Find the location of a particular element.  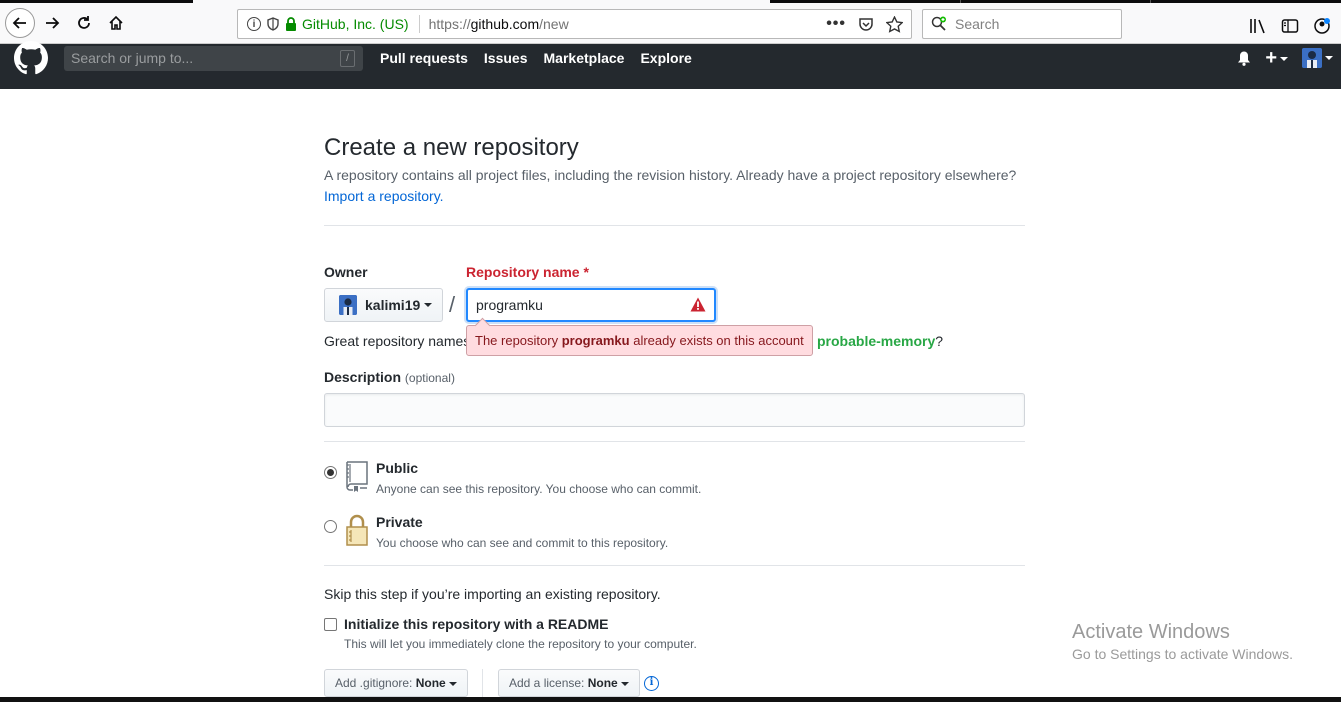

repo-icon is located at coordinates (357, 476).